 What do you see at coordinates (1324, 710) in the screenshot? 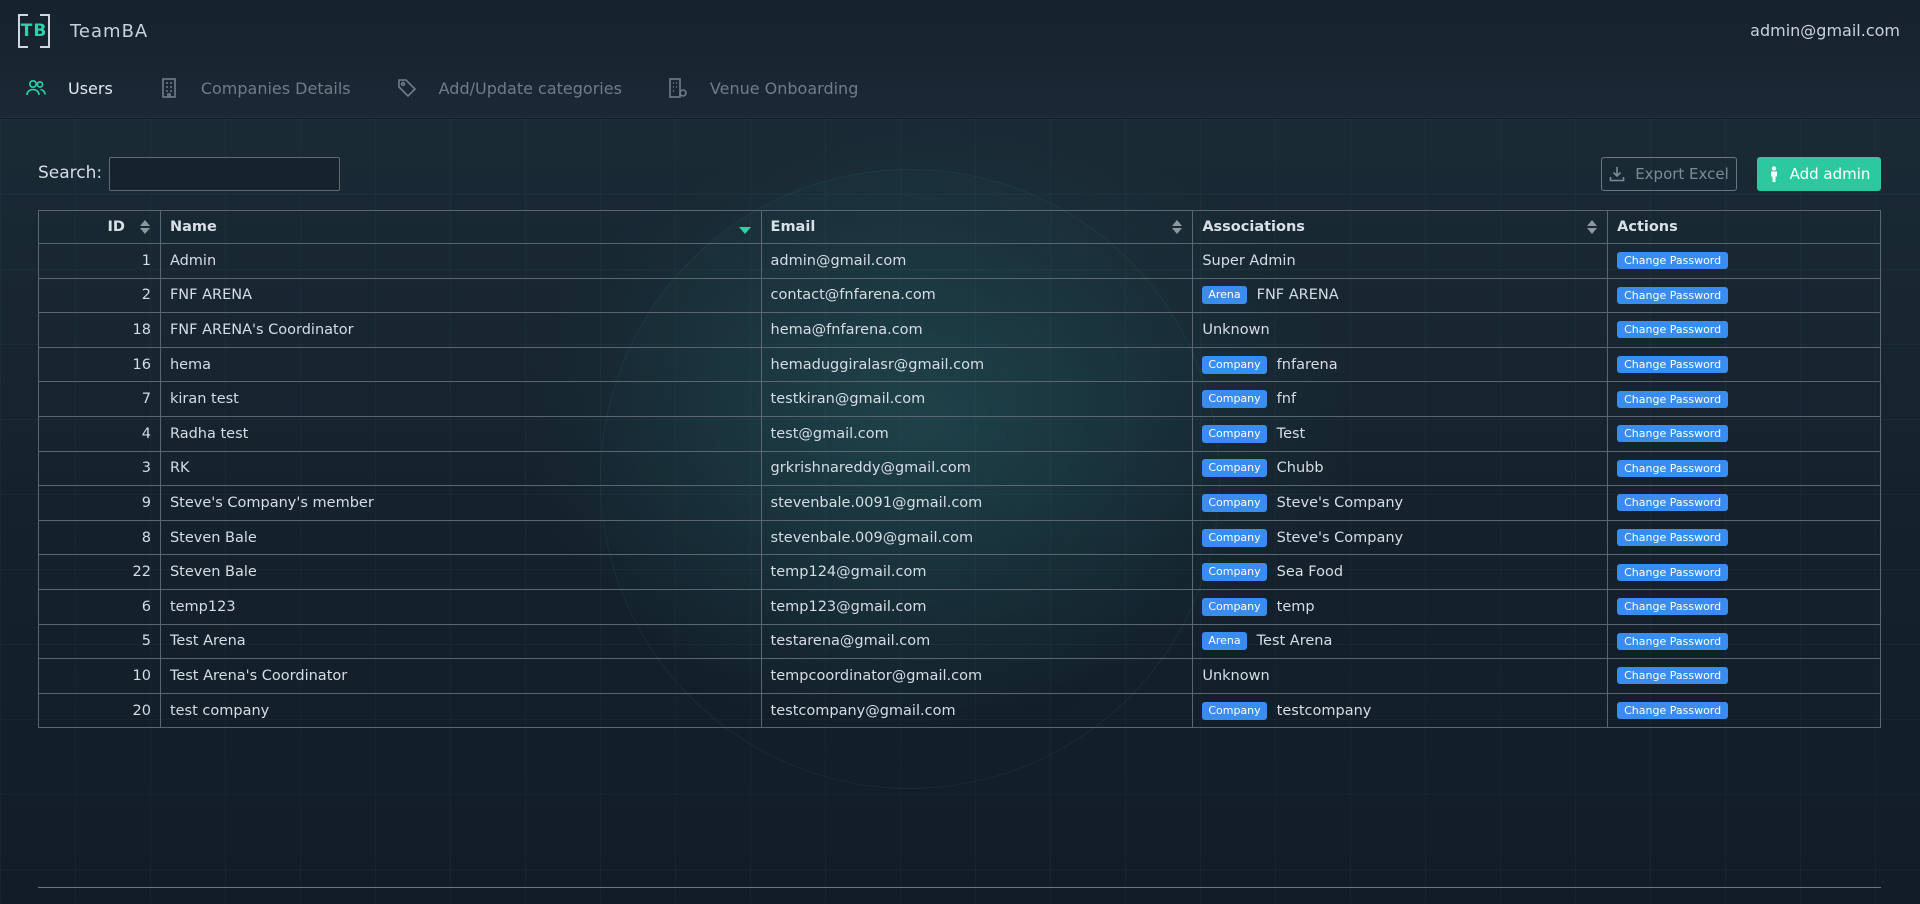
I see `association-name: testcompany` at bounding box center [1324, 710].